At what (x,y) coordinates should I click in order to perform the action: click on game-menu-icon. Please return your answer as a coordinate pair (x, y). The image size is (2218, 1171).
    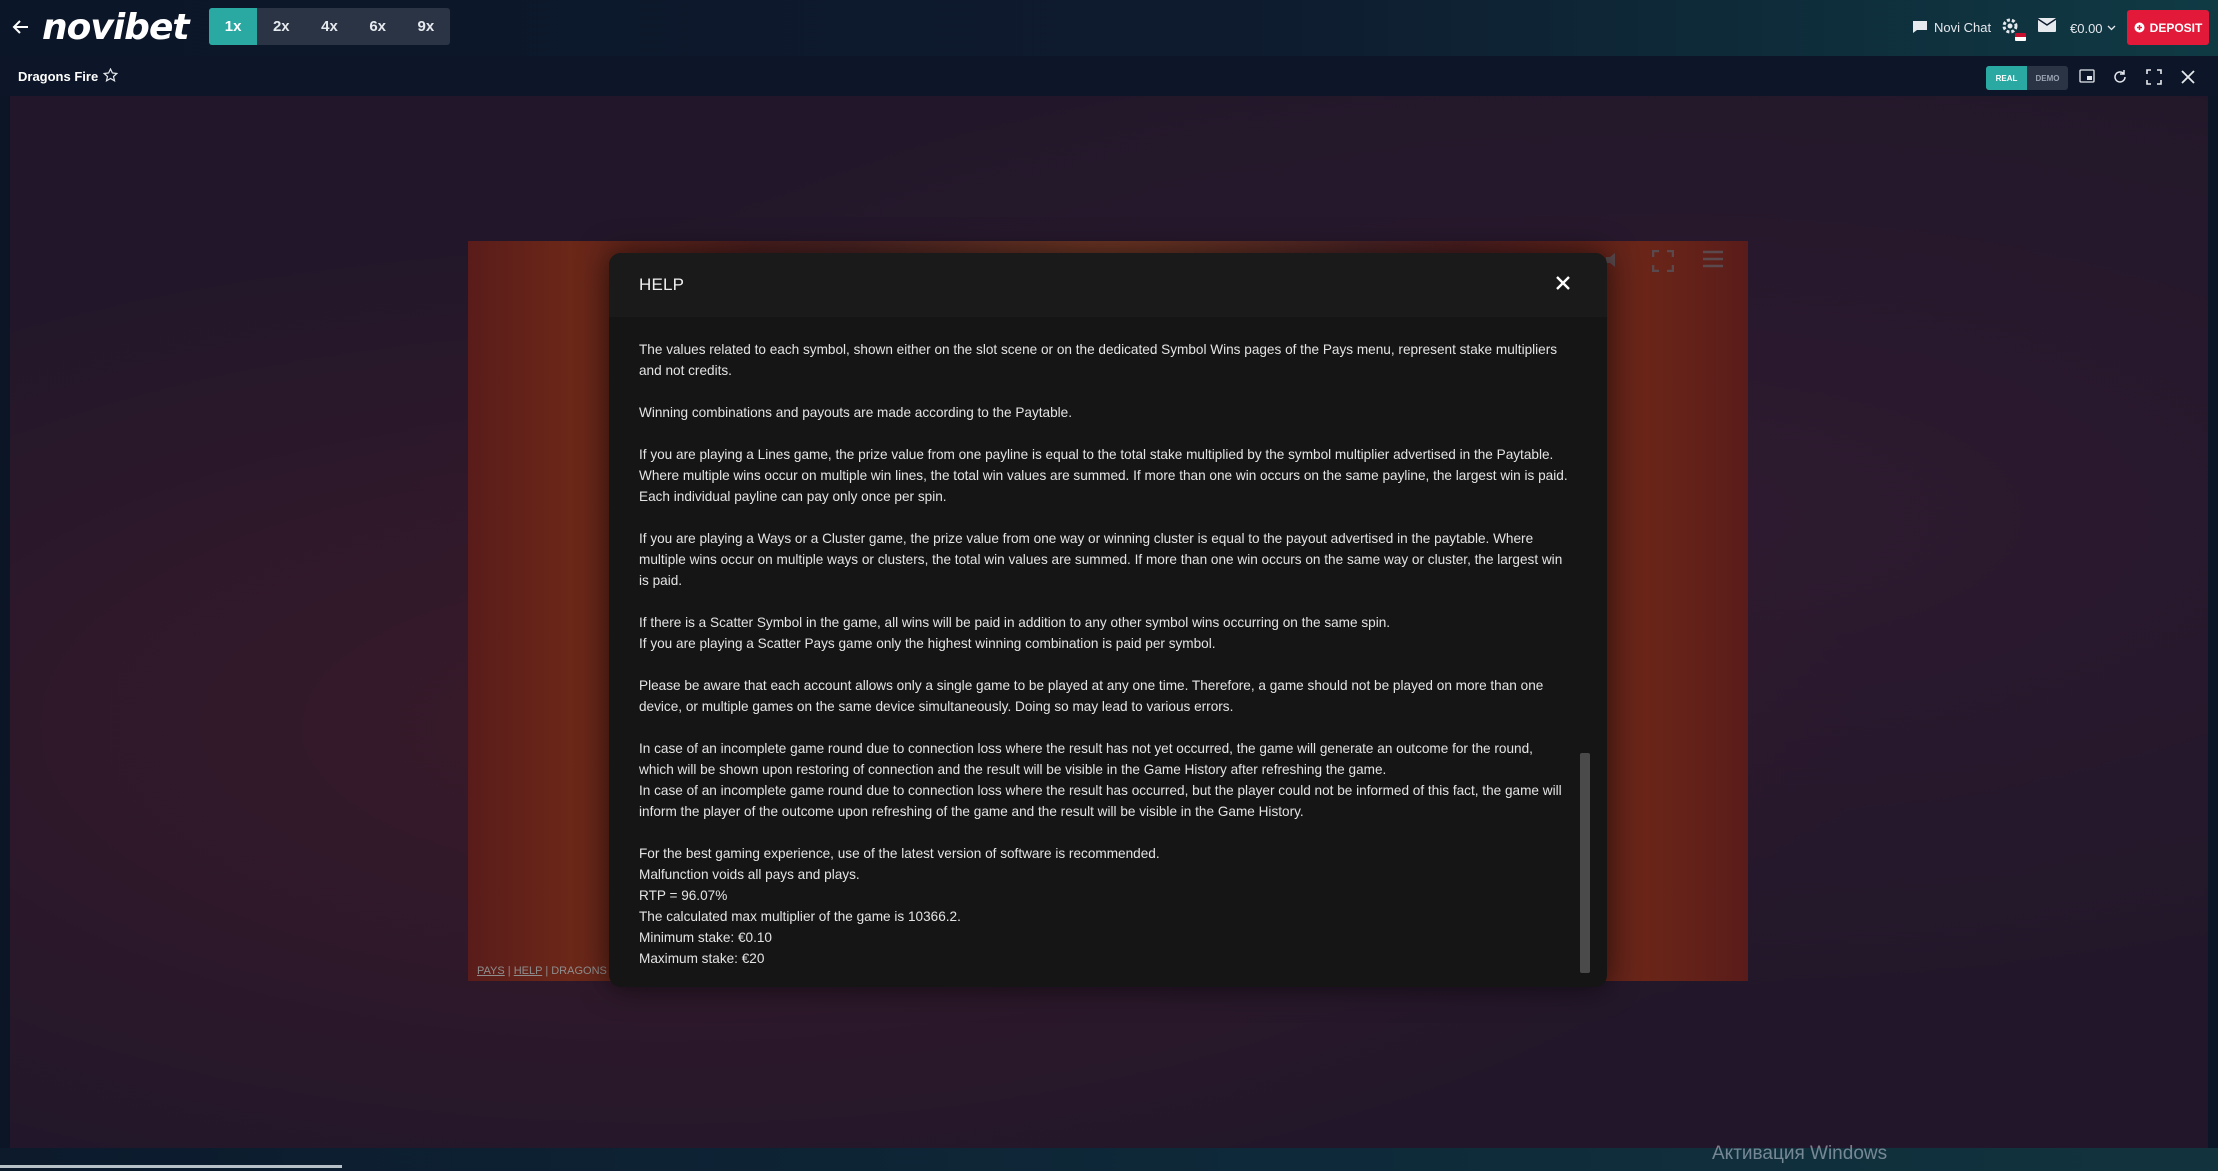
    Looking at the image, I should click on (1715, 261).